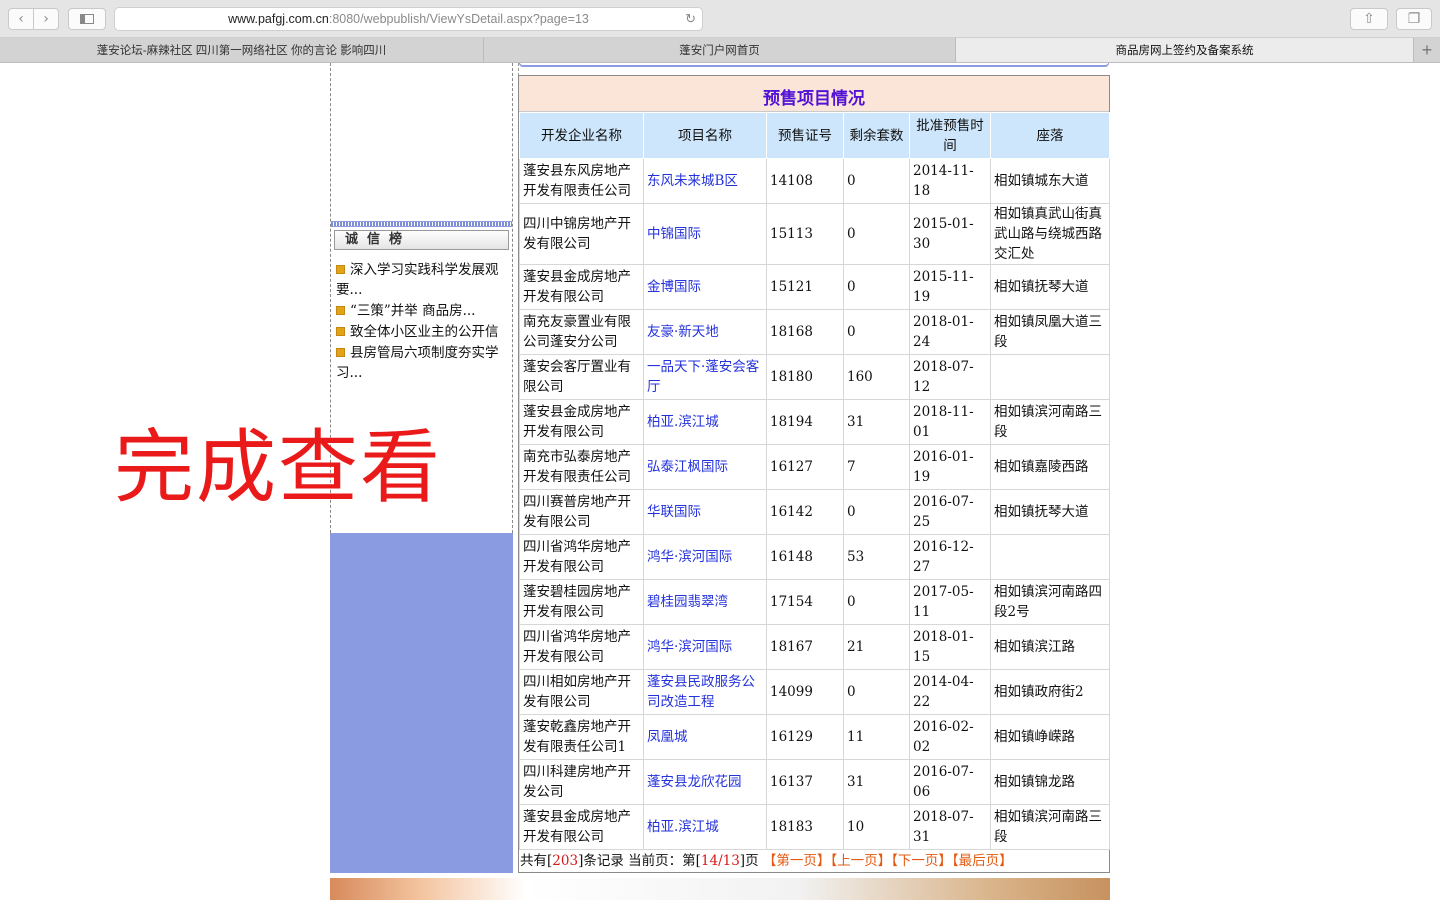  Describe the element at coordinates (705, 782) in the screenshot. I see `project-link: 蓬安县龙欣花园` at that location.